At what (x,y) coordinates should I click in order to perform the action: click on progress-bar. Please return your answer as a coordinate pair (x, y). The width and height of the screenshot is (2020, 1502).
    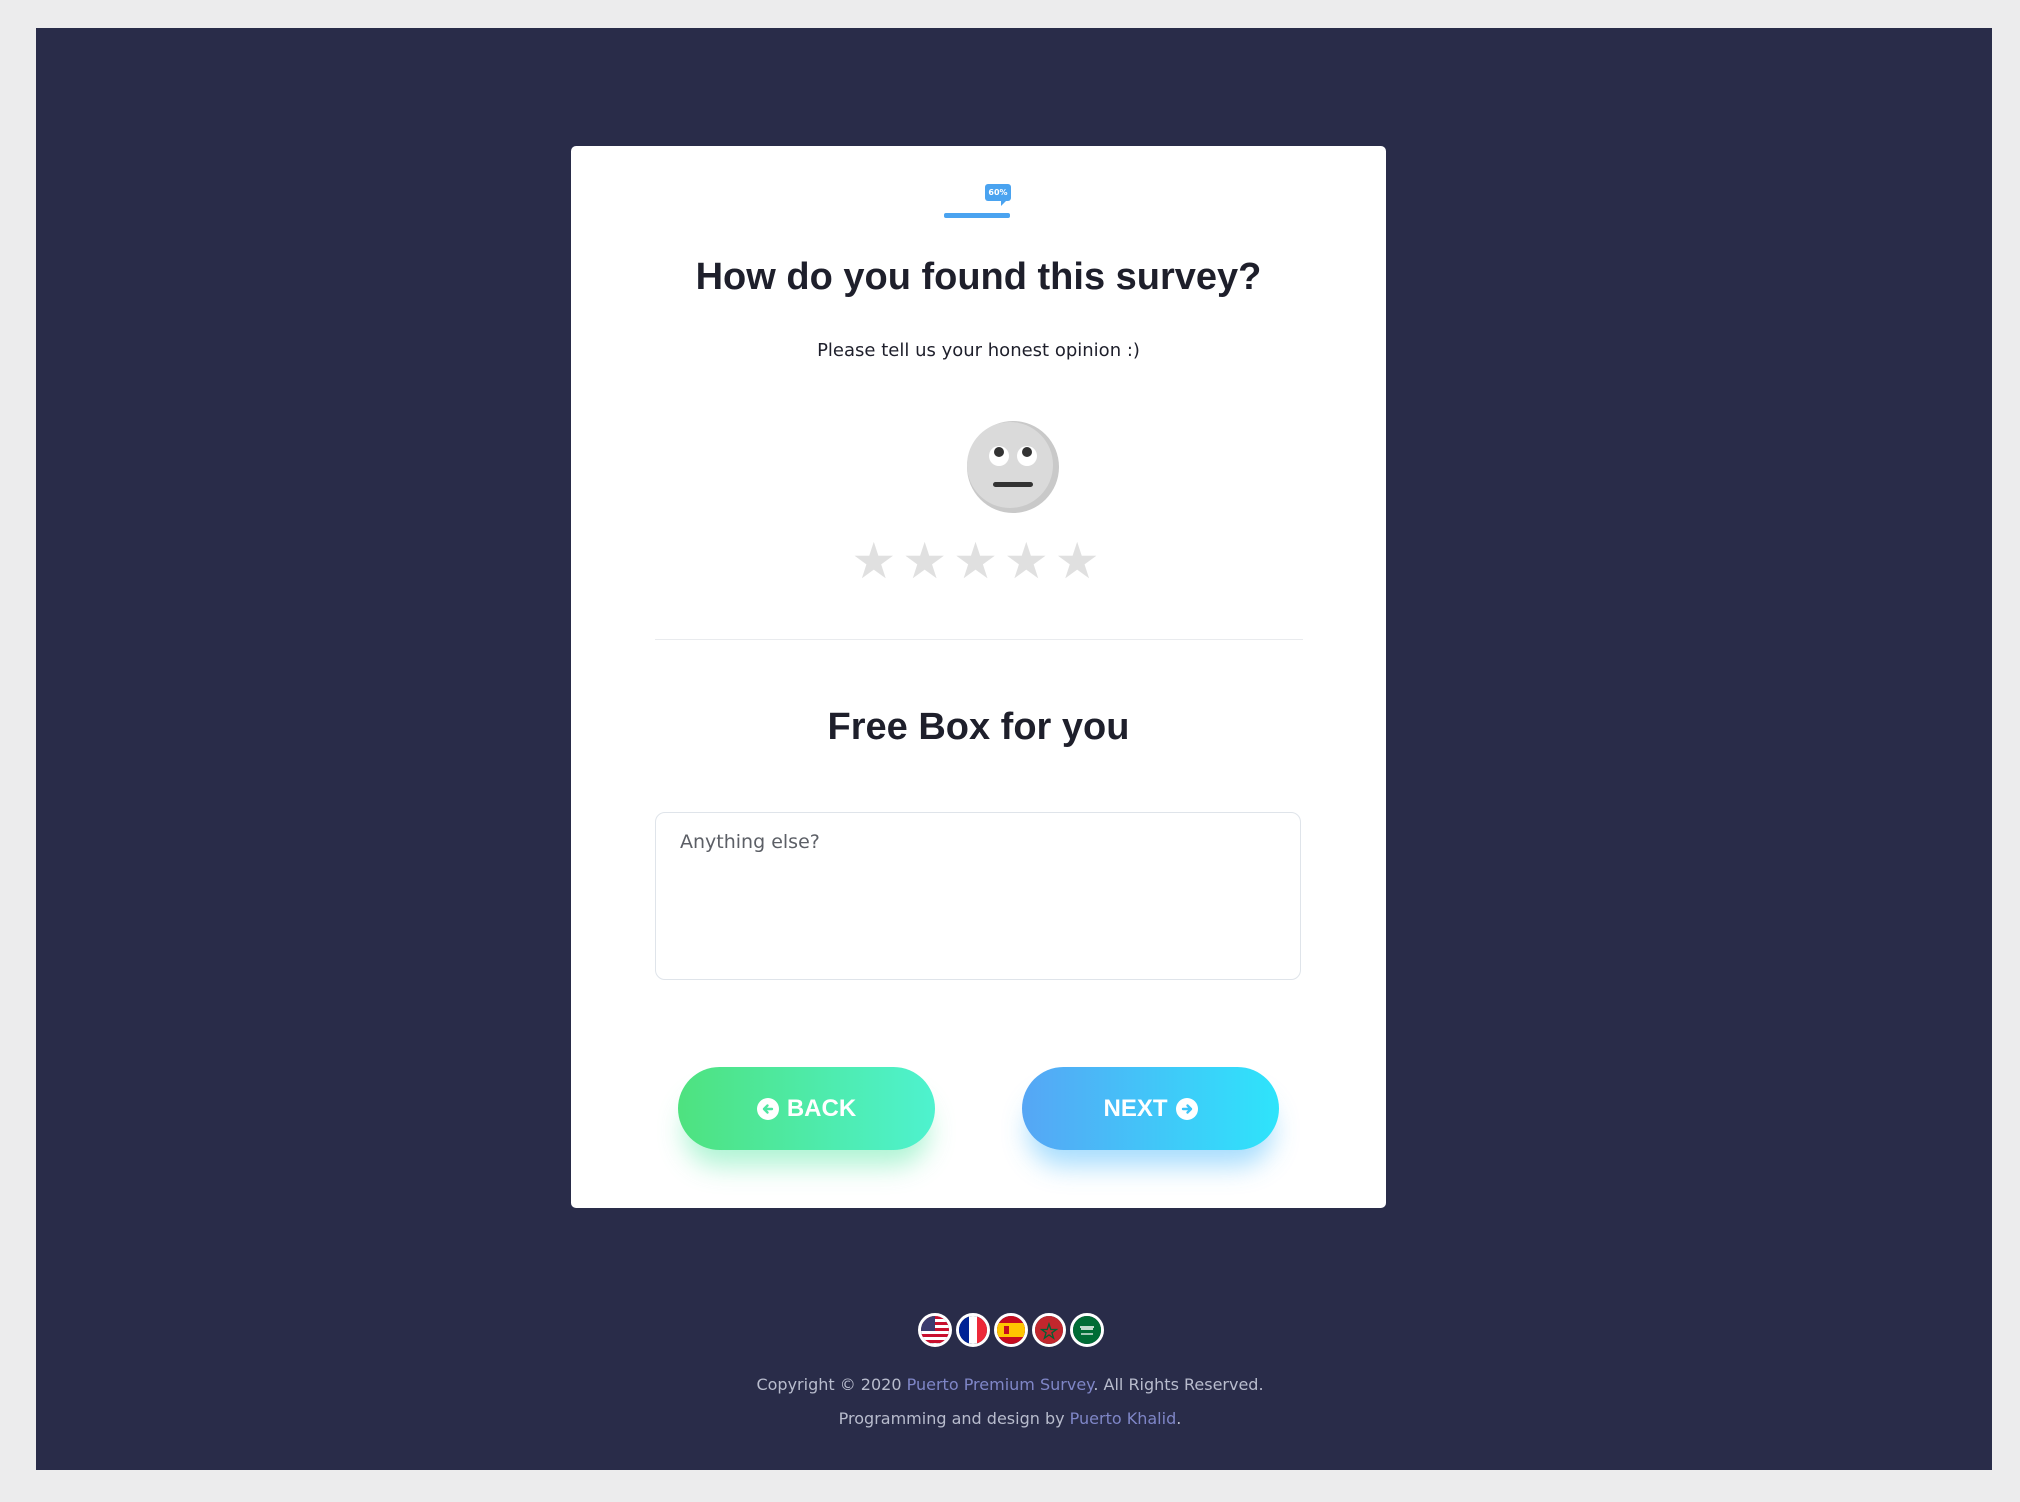
    Looking at the image, I should click on (977, 215).